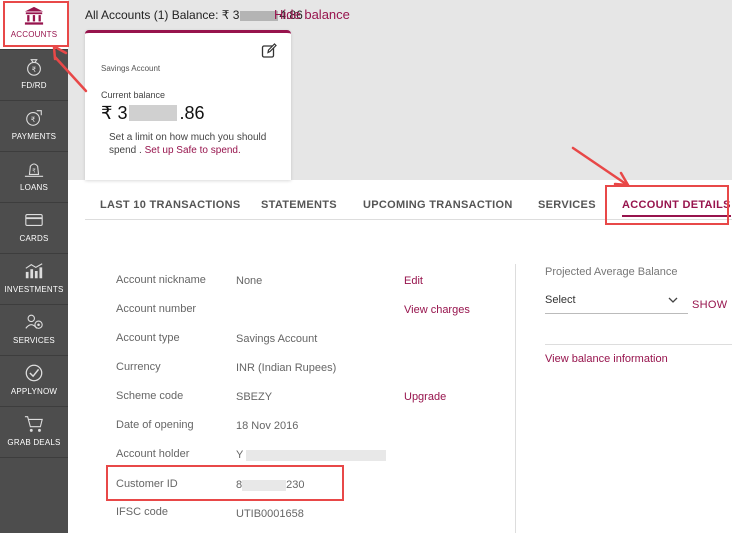 The height and width of the screenshot is (533, 732). I want to click on chevron-down-icon, so click(673, 300).